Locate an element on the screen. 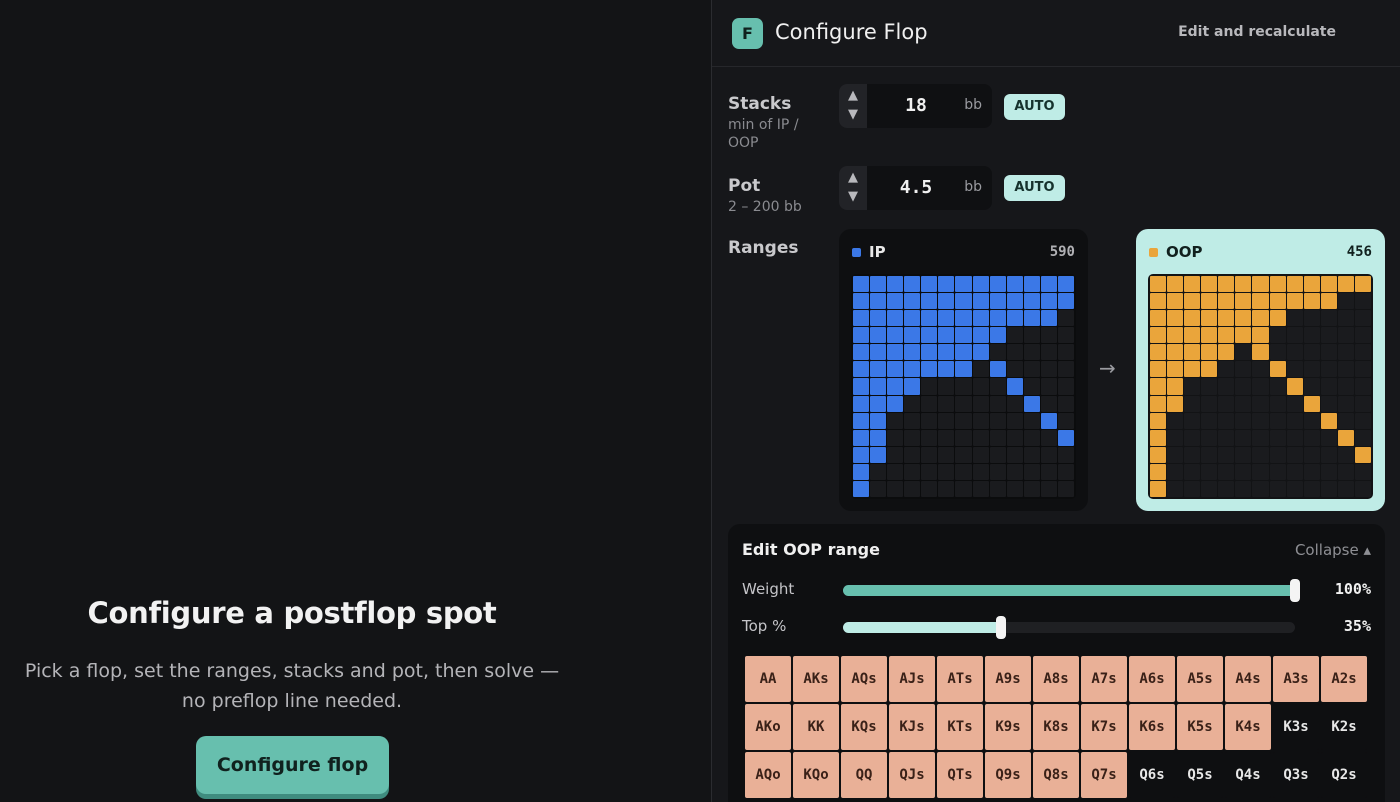 The height and width of the screenshot is (802, 1400). hand-cell: A2s is located at coordinates (1344, 679).